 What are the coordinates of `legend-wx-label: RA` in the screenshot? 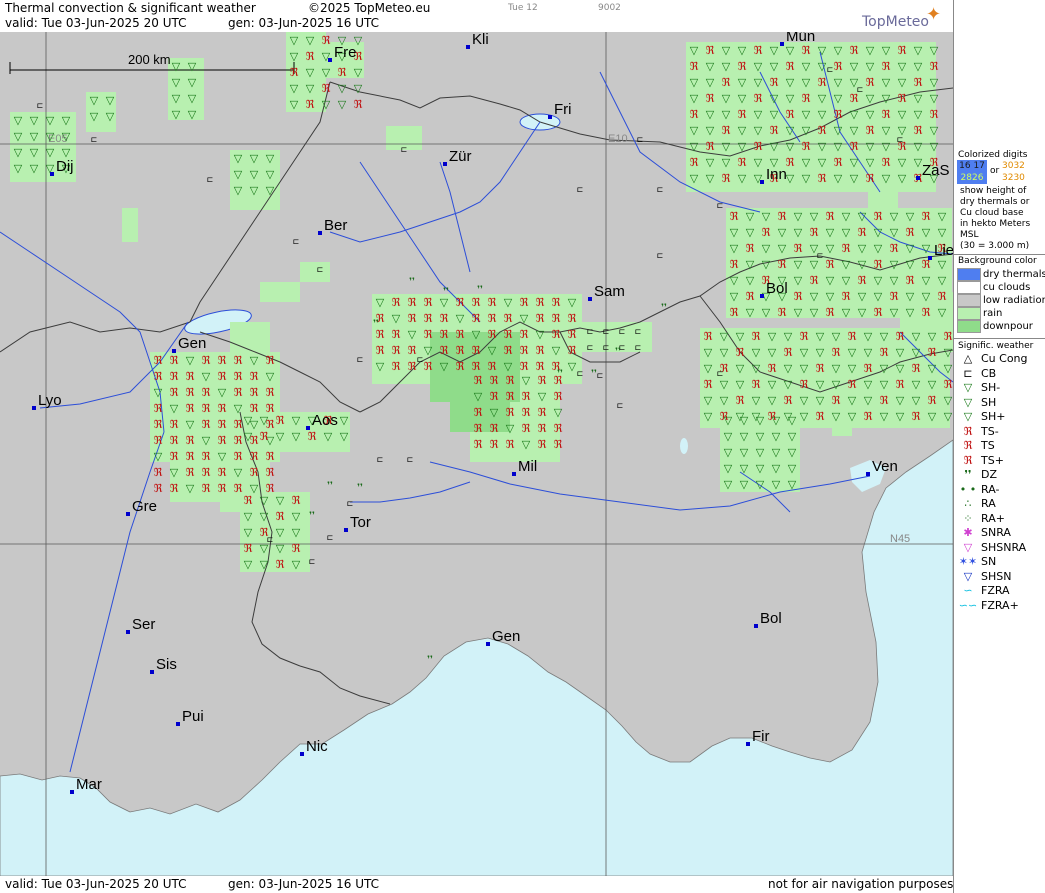 It's located at (988, 503).